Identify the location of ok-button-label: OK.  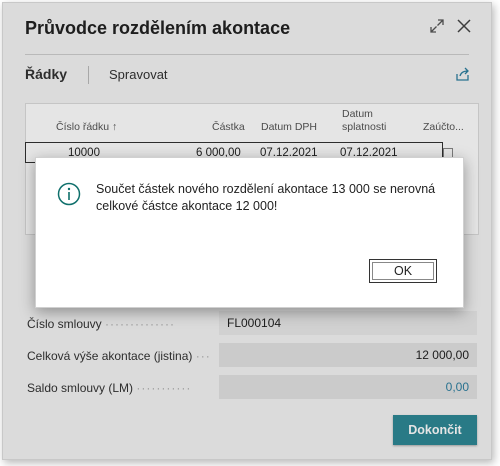
(403, 271).